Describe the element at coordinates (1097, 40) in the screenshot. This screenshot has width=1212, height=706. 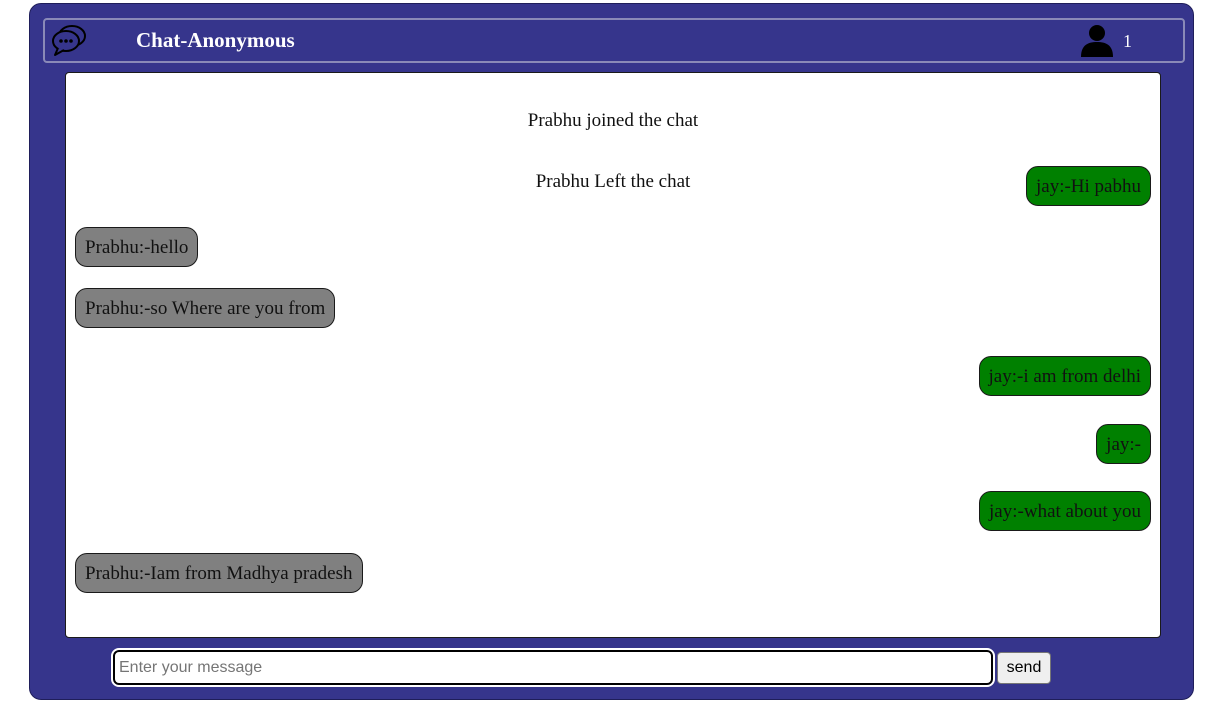
I see `user-icon` at that location.